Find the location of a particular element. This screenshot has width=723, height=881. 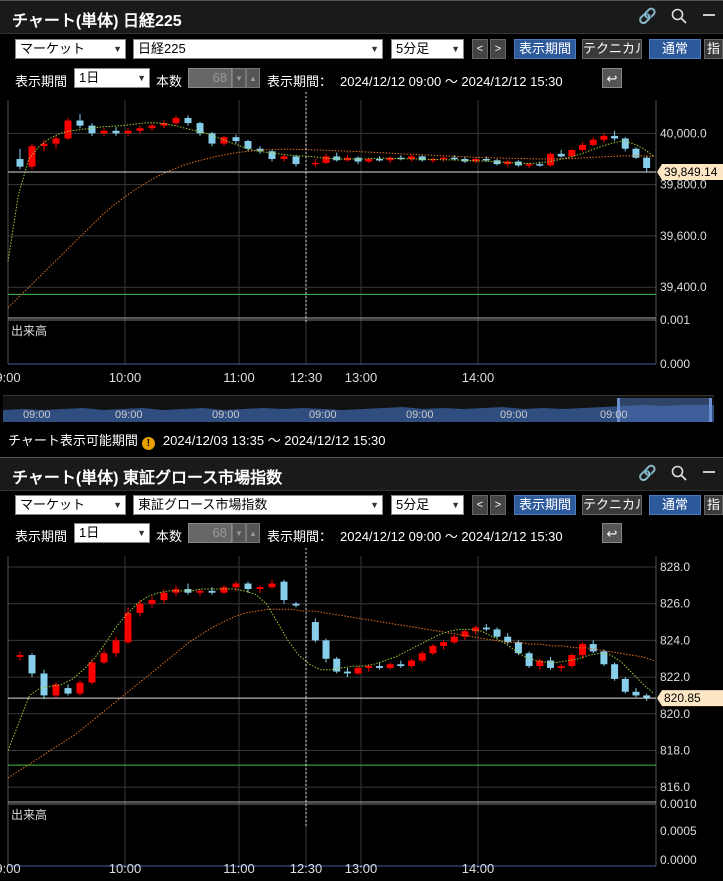

x-tick-label: 10:00 is located at coordinates (125, 868).